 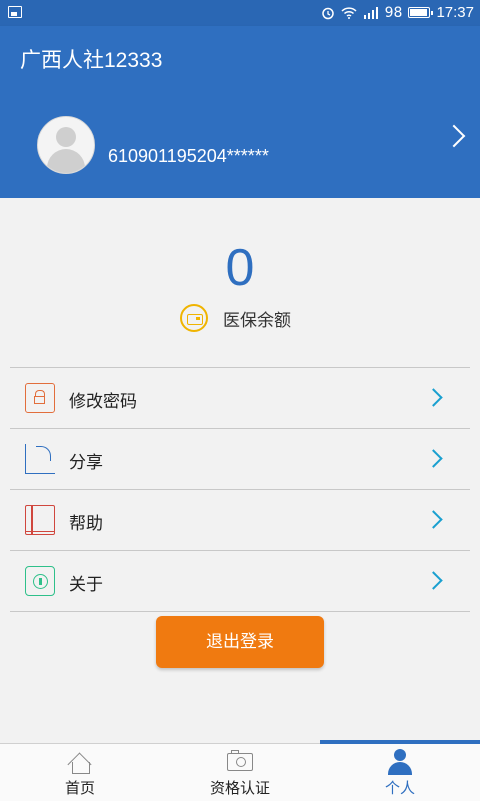 What do you see at coordinates (327, 13) in the screenshot?
I see `alarm-icon` at bounding box center [327, 13].